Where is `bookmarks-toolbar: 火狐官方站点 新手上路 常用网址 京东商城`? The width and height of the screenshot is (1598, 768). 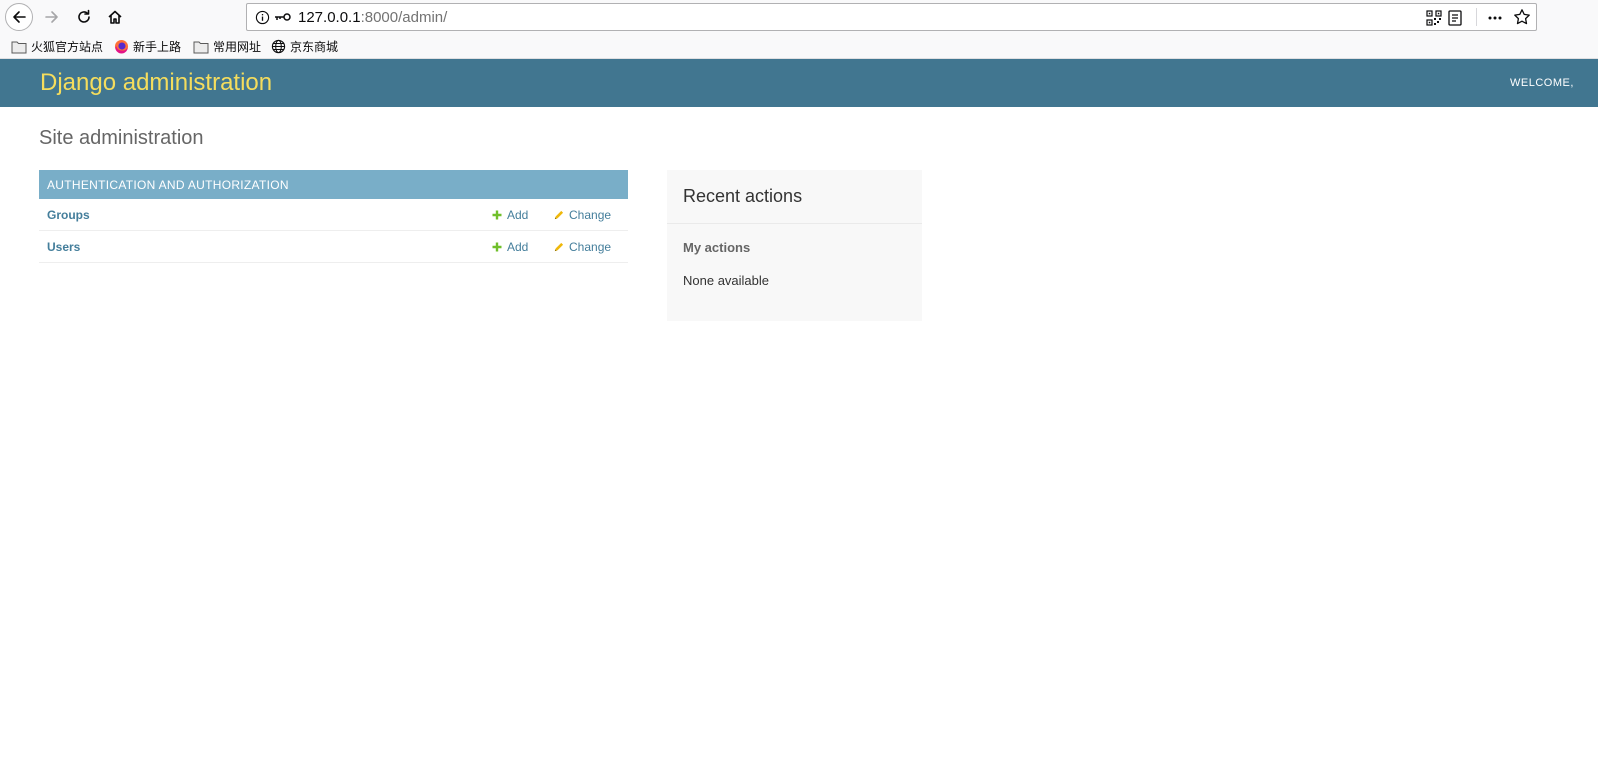
bookmarks-toolbar: 火狐官方站点 新手上路 常用网址 京东商城 is located at coordinates (799, 46).